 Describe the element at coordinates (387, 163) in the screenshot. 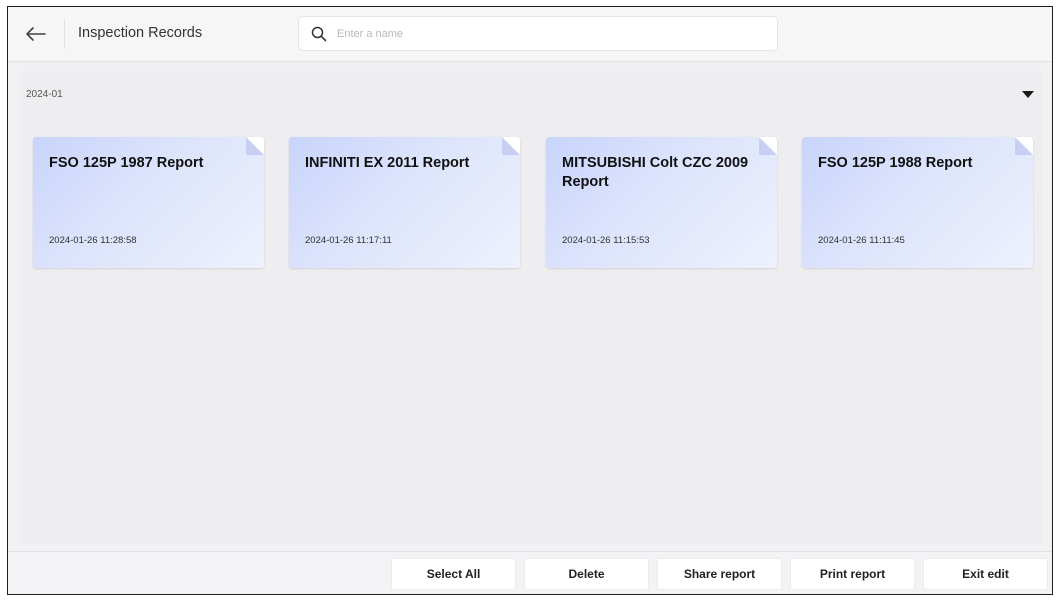

I see `record-title: INFINITI EX 2011 Report` at that location.